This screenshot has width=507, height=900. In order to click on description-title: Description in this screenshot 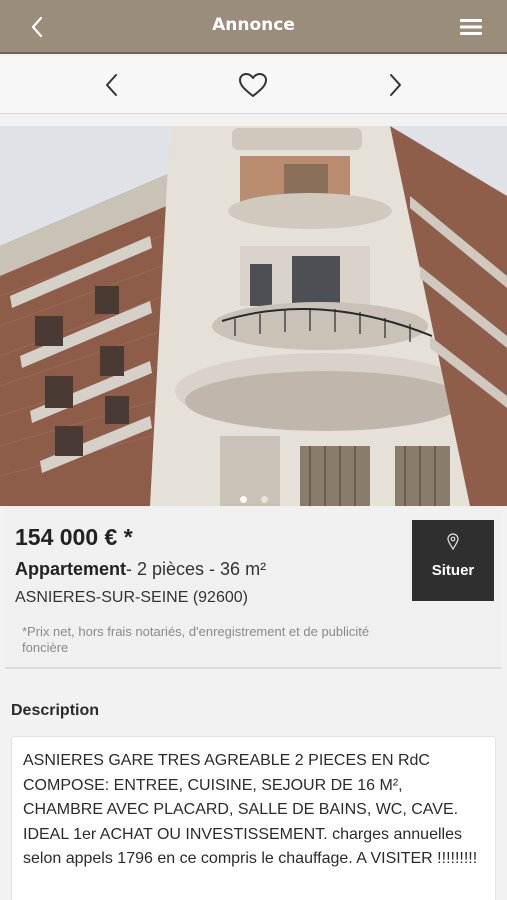, I will do `click(55, 710)`.